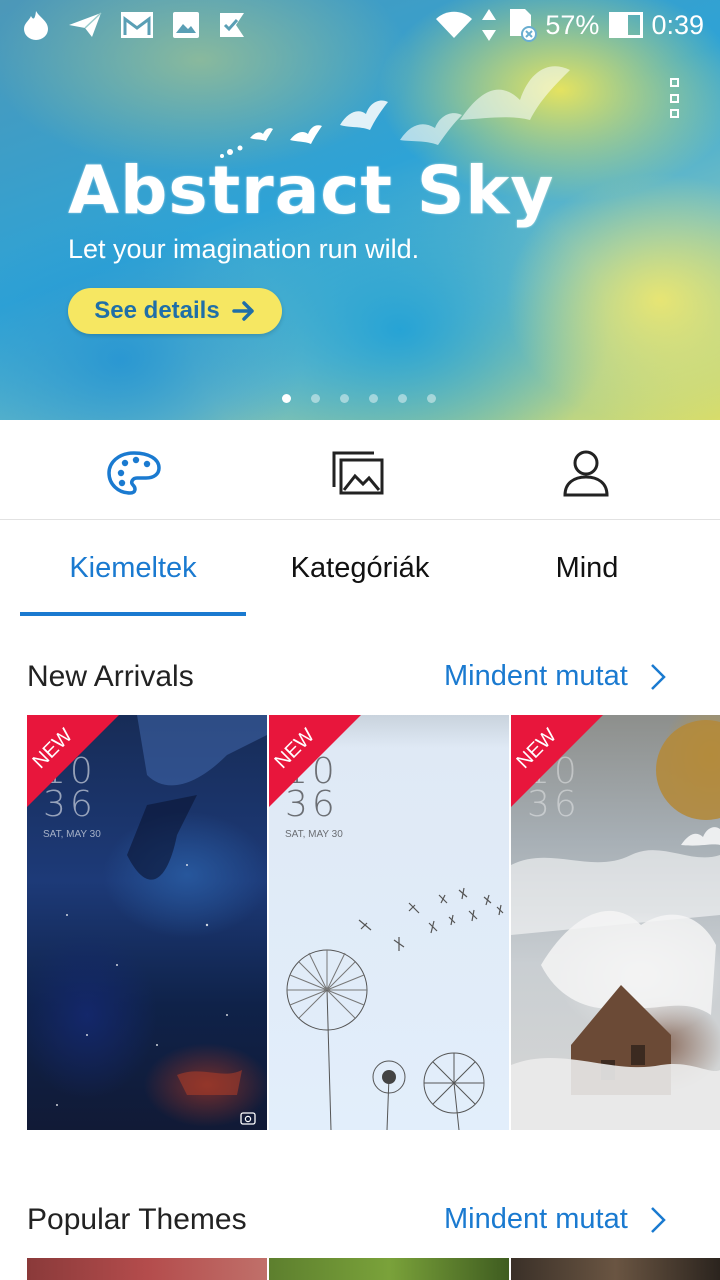 Image resolution: width=720 pixels, height=1280 pixels. Describe the element at coordinates (359, 398) in the screenshot. I see `carousel-indicator` at that location.